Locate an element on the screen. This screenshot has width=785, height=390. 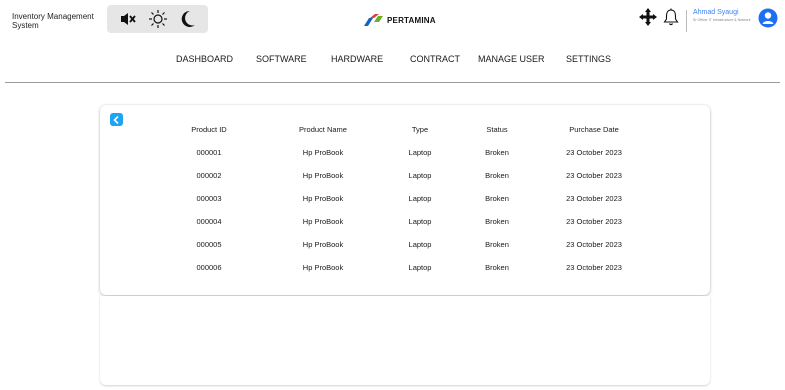
mute-icon is located at coordinates (128, 19).